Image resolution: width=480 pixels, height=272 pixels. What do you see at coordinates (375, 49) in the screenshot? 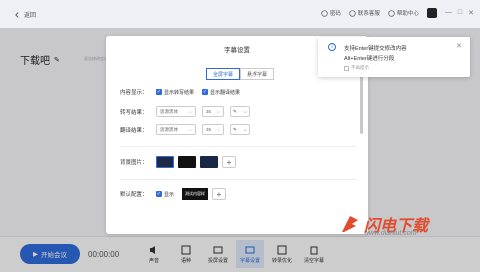
I see `tip-line-1: 支持Enter键提交修改内容` at bounding box center [375, 49].